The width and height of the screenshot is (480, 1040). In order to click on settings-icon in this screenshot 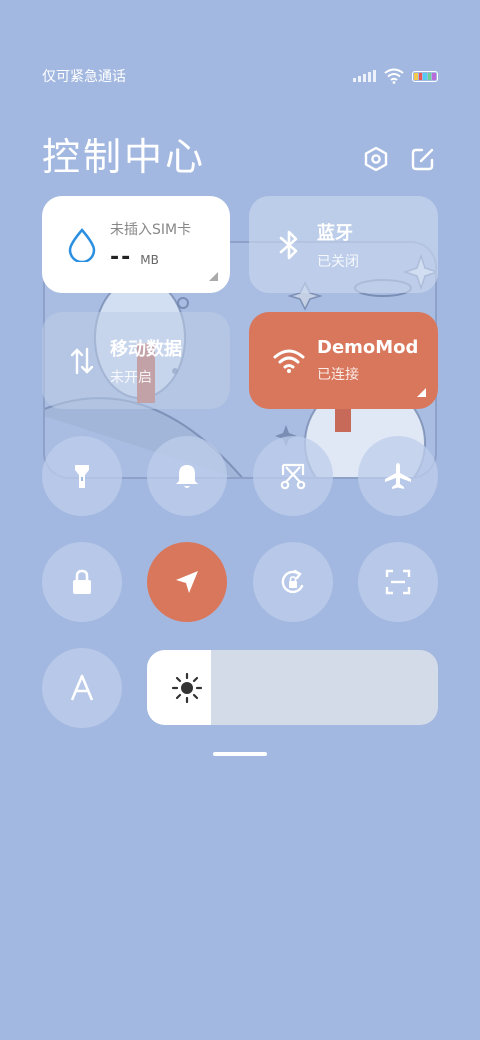, I will do `click(376, 159)`.